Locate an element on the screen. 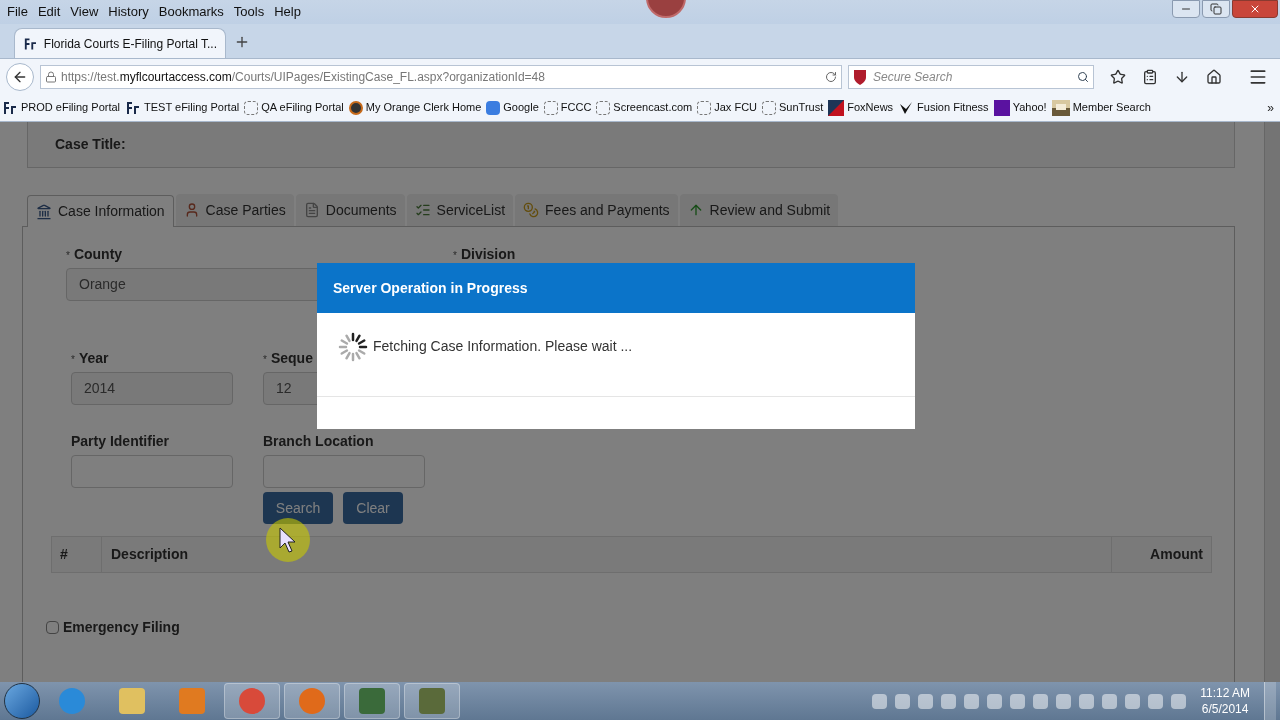  bookmark-item: Screencast.com is located at coordinates (644, 107).